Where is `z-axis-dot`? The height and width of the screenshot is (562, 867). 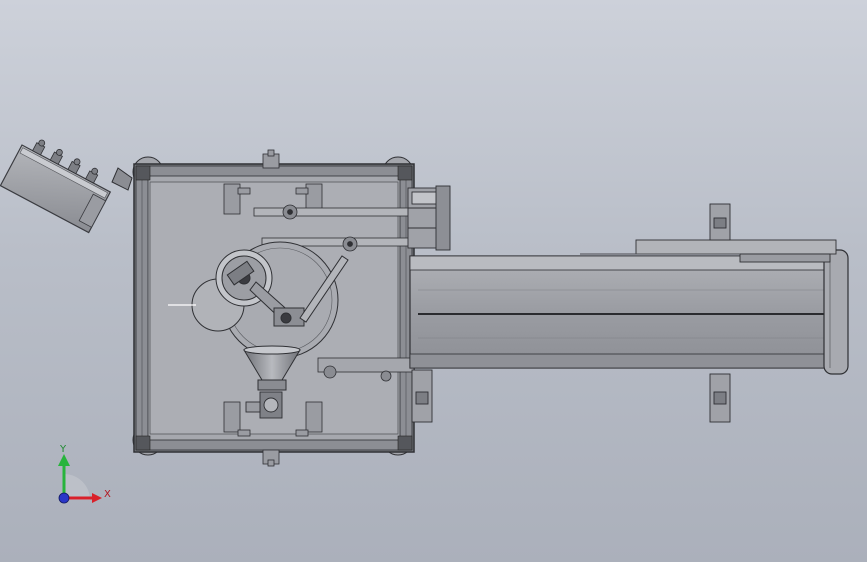
z-axis-dot is located at coordinates (64, 498).